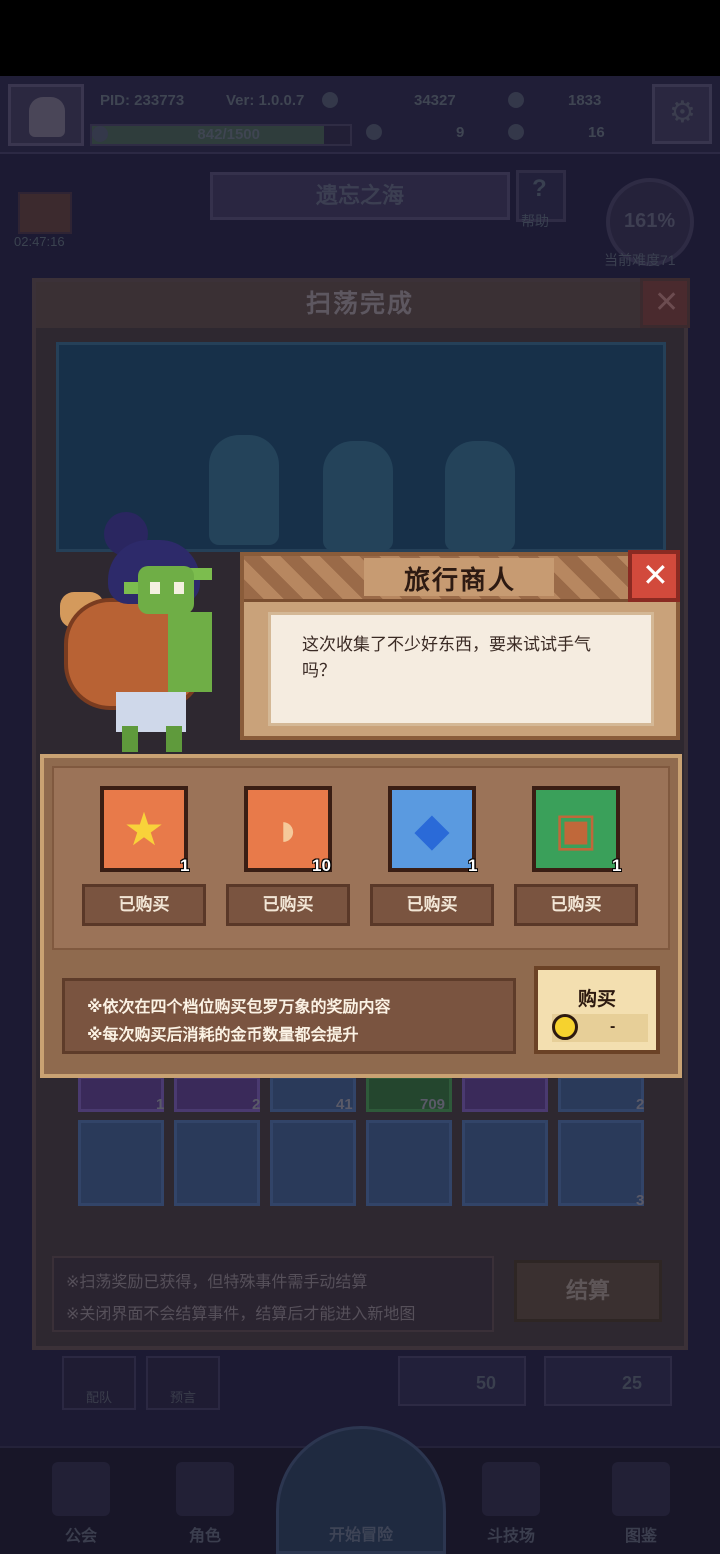  Describe the element at coordinates (535, 221) in the screenshot. I see `help-label: 帮助` at that location.